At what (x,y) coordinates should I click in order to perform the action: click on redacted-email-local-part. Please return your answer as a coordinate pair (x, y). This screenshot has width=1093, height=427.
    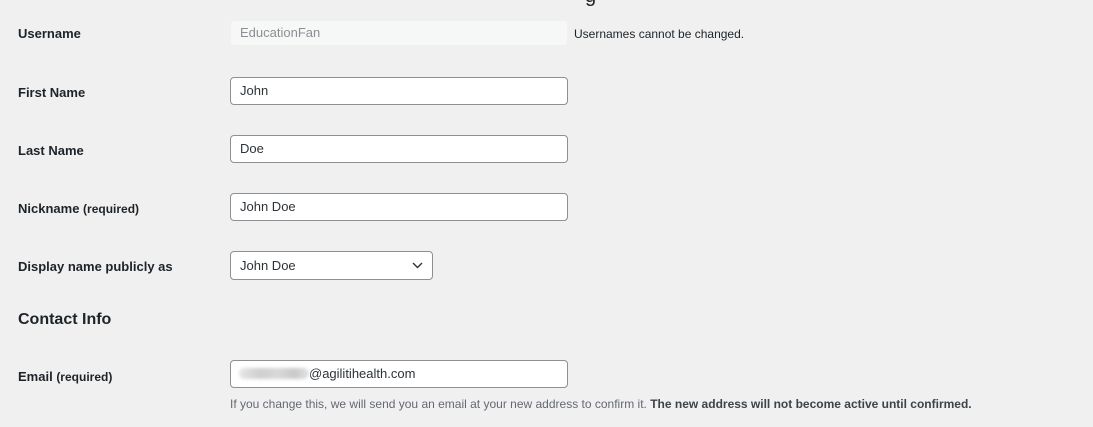
    Looking at the image, I should click on (274, 373).